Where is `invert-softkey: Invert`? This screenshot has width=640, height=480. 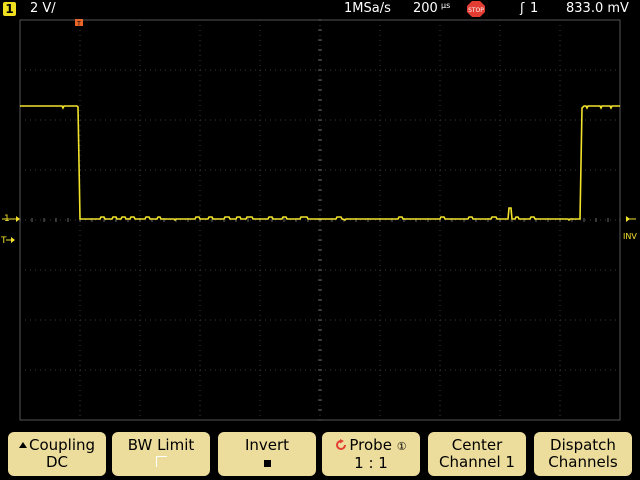 invert-softkey: Invert is located at coordinates (267, 454).